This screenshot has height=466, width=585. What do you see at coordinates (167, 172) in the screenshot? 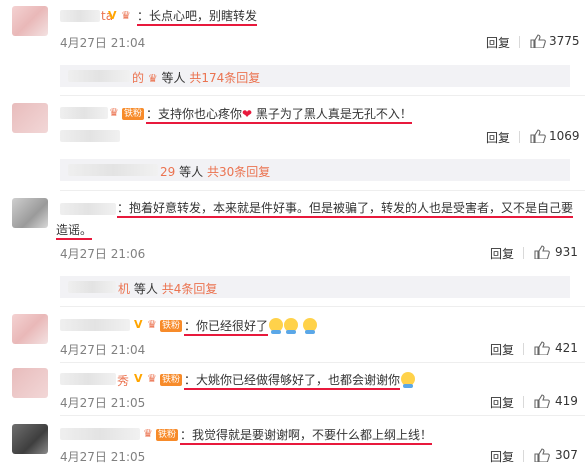
I see `subreply-name-suffix: 29` at bounding box center [167, 172].